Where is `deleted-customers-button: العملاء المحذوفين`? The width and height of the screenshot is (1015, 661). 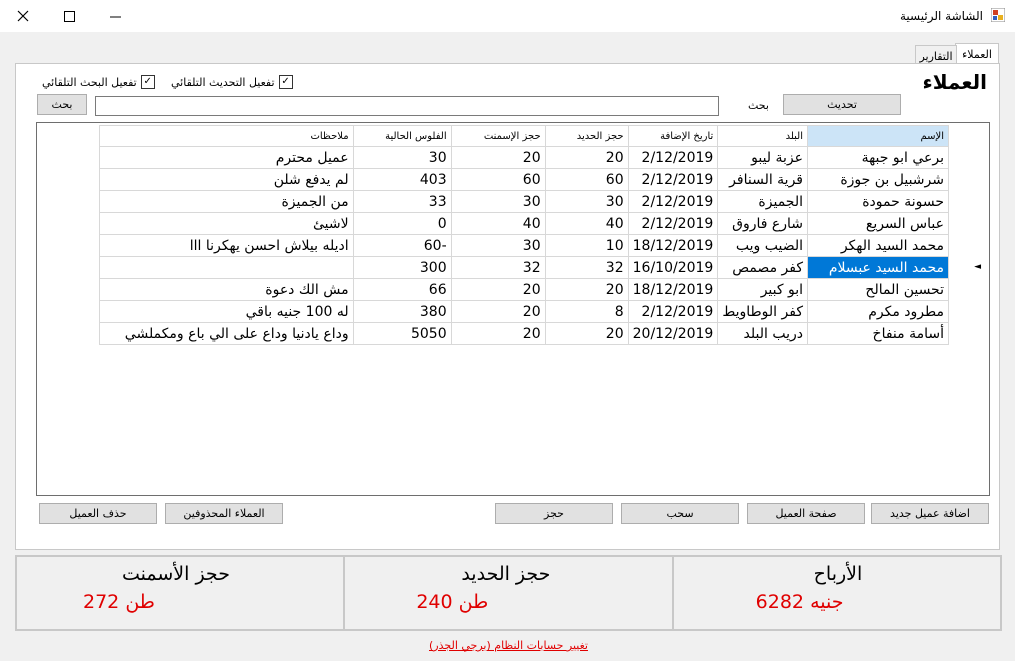 deleted-customers-button: العملاء المحذوفين is located at coordinates (224, 513).